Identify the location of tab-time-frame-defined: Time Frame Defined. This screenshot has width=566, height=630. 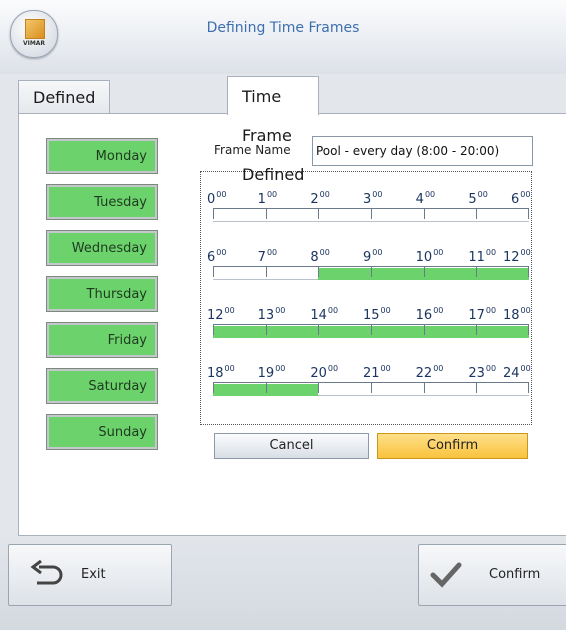
(273, 130).